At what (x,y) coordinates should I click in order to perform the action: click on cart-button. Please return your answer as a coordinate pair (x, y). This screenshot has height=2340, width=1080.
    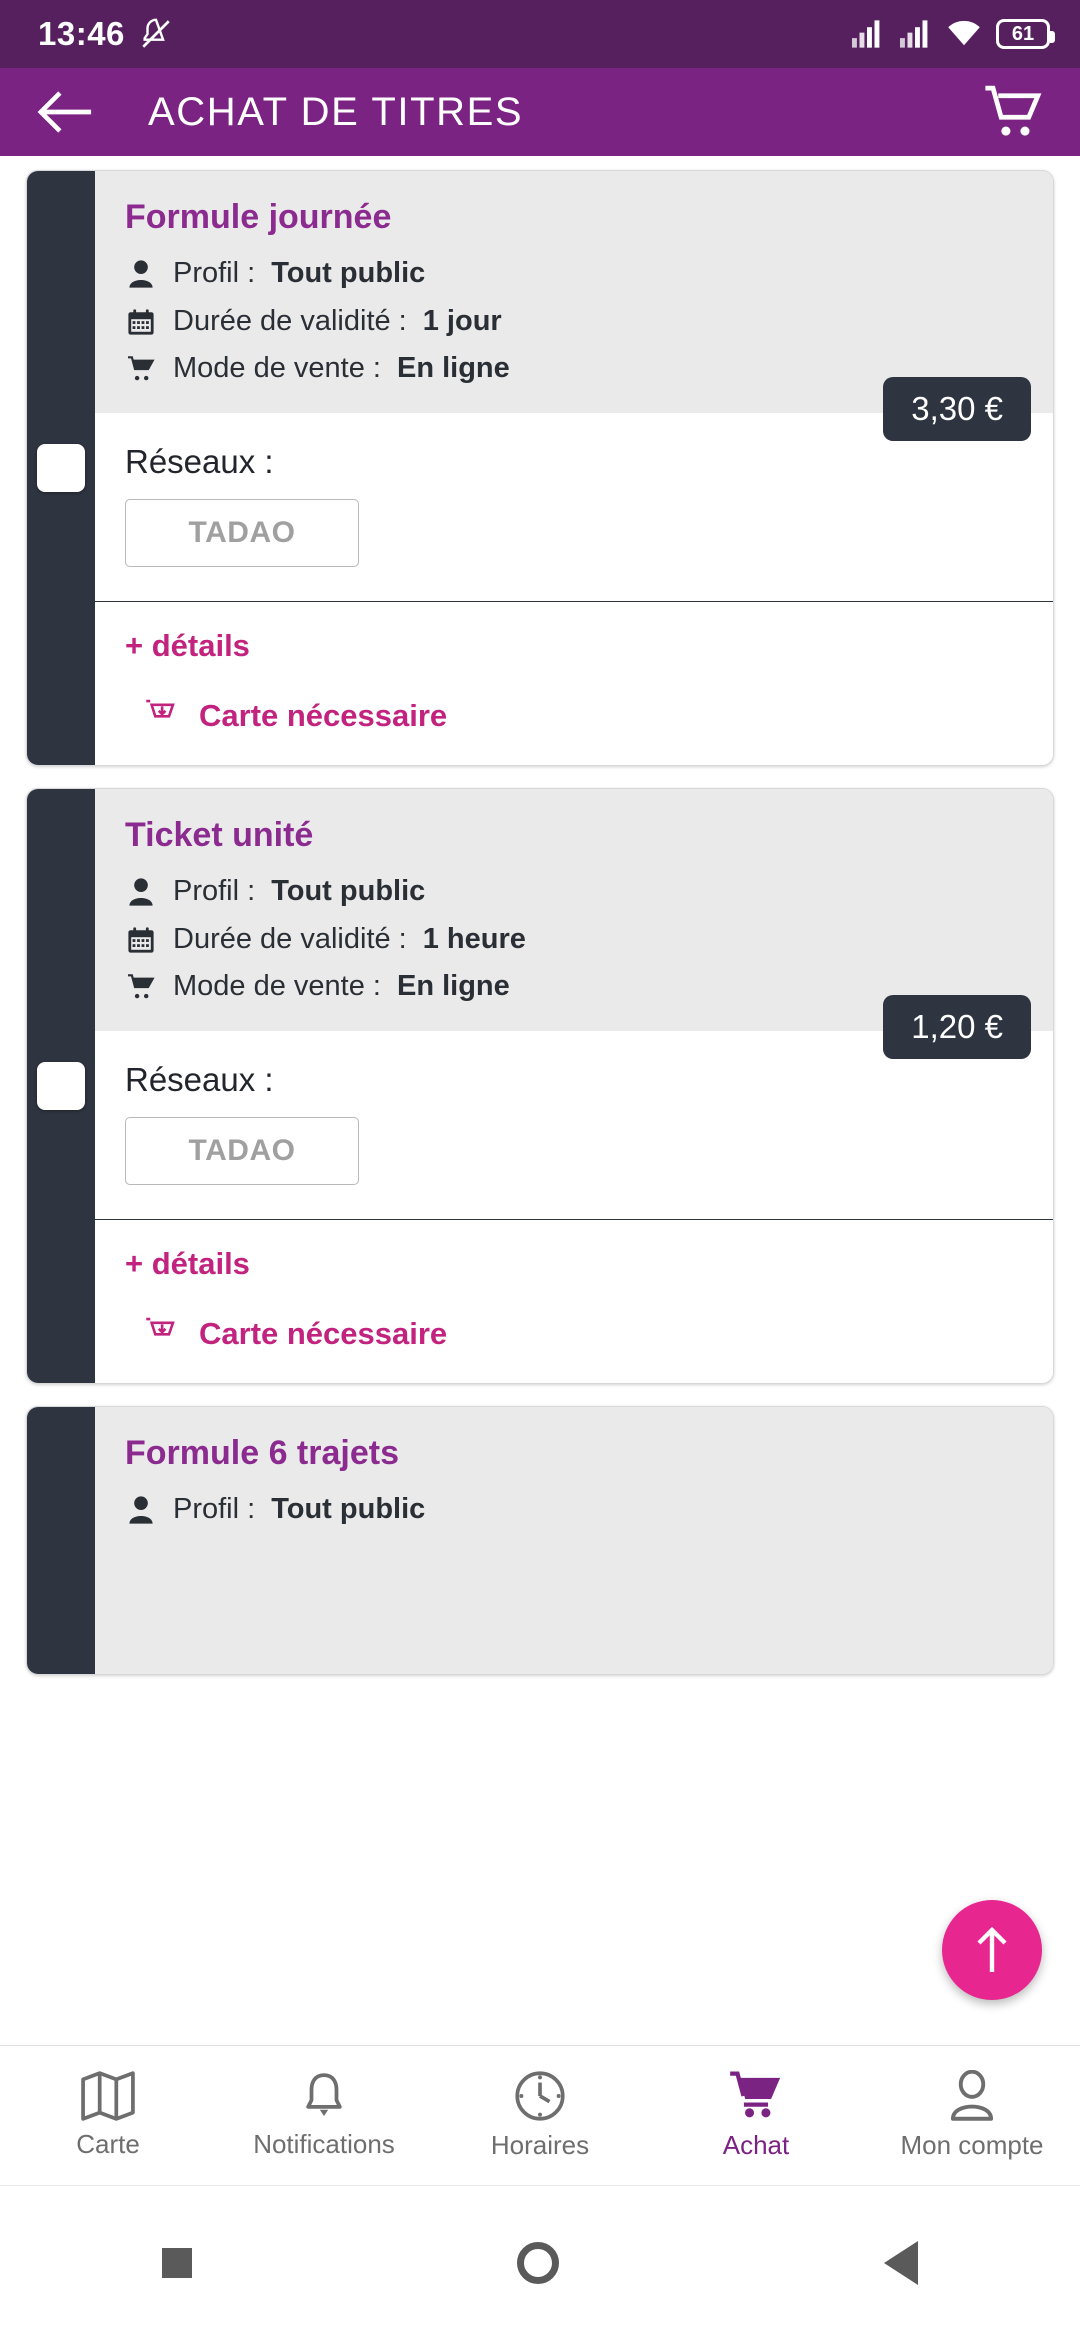
    Looking at the image, I should click on (1014, 112).